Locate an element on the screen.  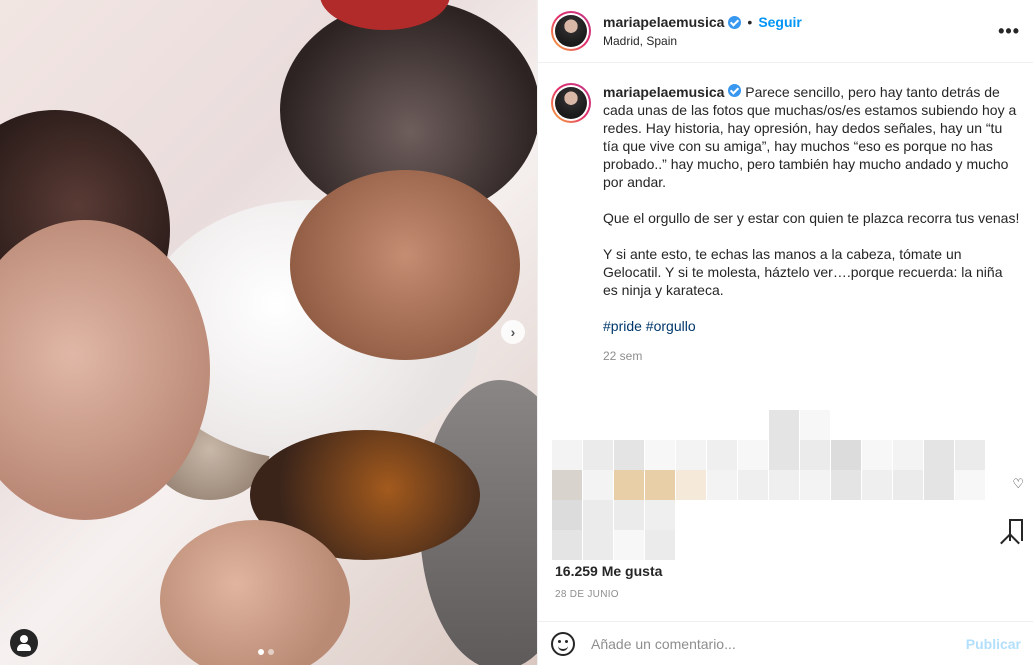
follow-button: Seguir is located at coordinates (780, 22).